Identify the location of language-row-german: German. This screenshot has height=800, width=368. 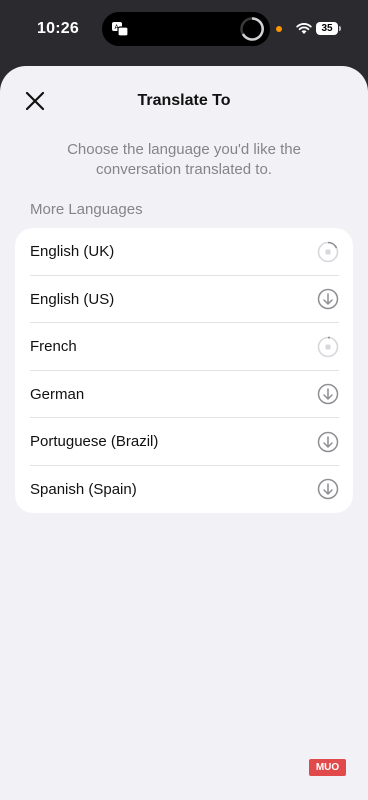
(184, 394).